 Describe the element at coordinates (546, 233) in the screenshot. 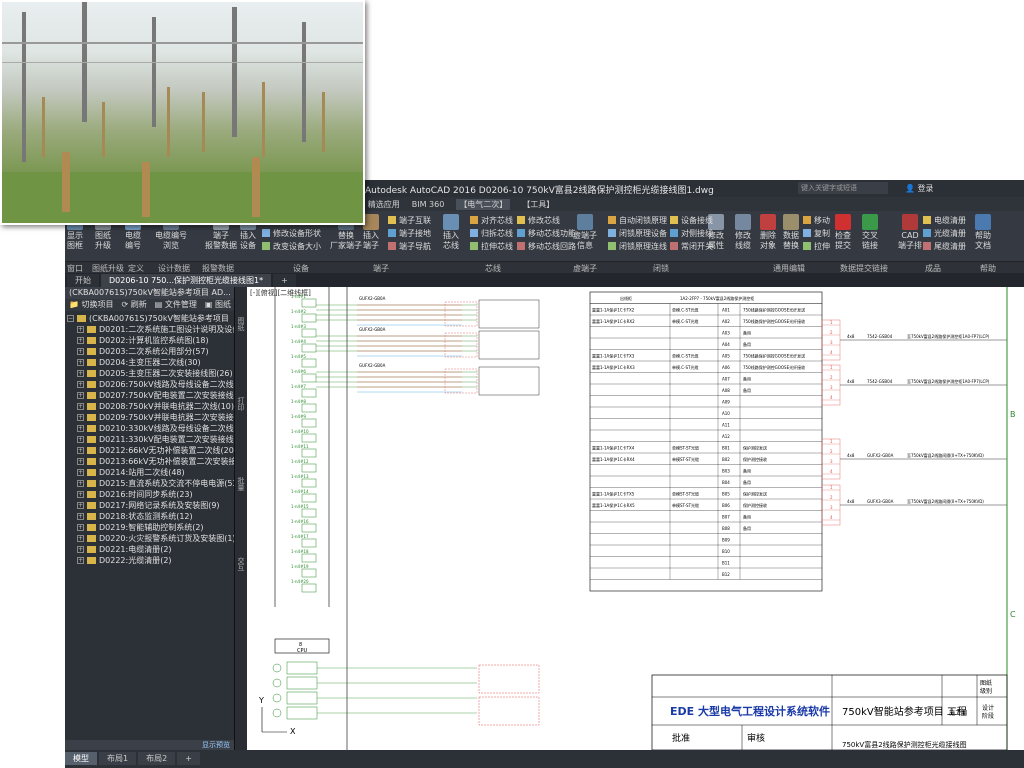

I see `ribbon-small-button: 移动芯线功能` at that location.